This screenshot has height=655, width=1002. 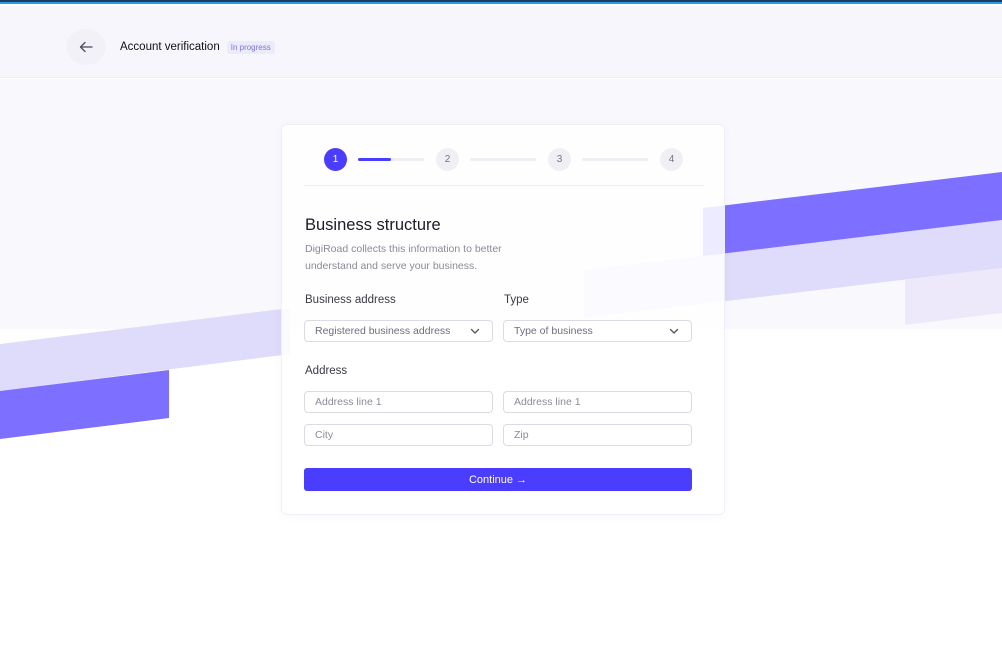 I want to click on step-2: 2, so click(x=447, y=159).